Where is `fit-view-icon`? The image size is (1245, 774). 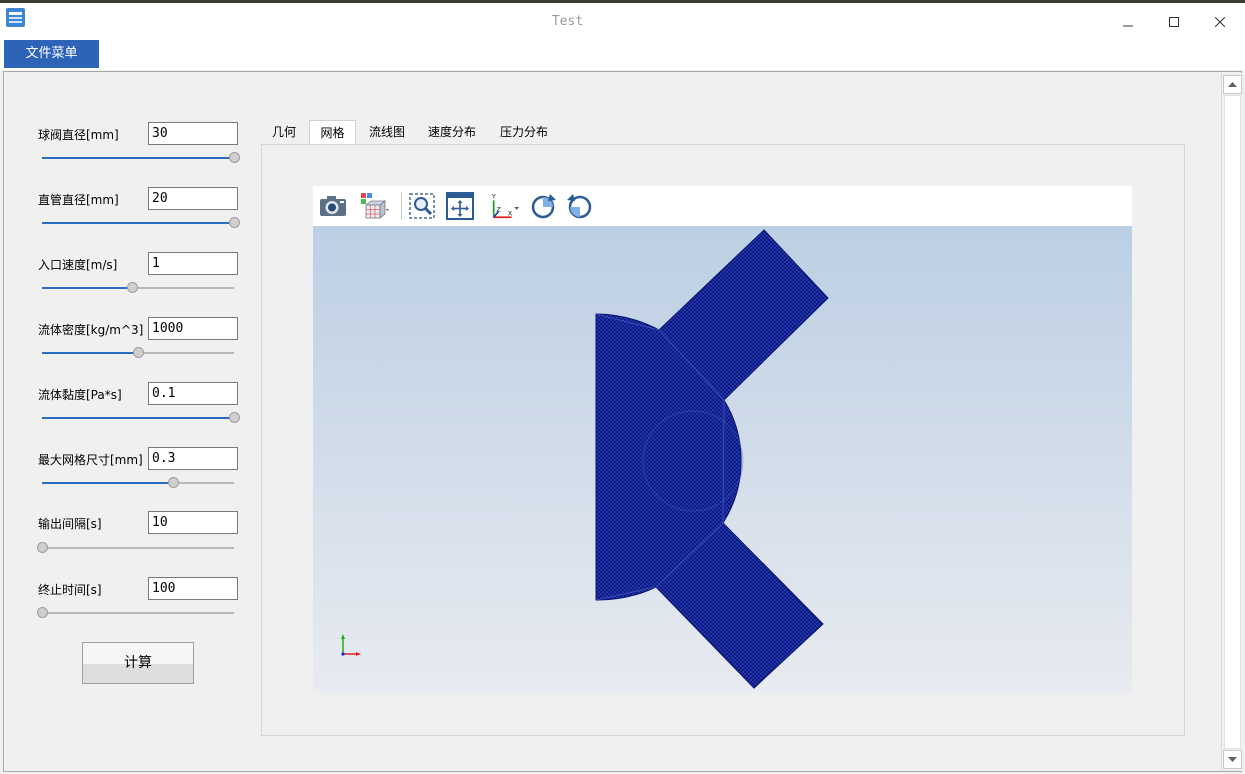 fit-view-icon is located at coordinates (460, 206).